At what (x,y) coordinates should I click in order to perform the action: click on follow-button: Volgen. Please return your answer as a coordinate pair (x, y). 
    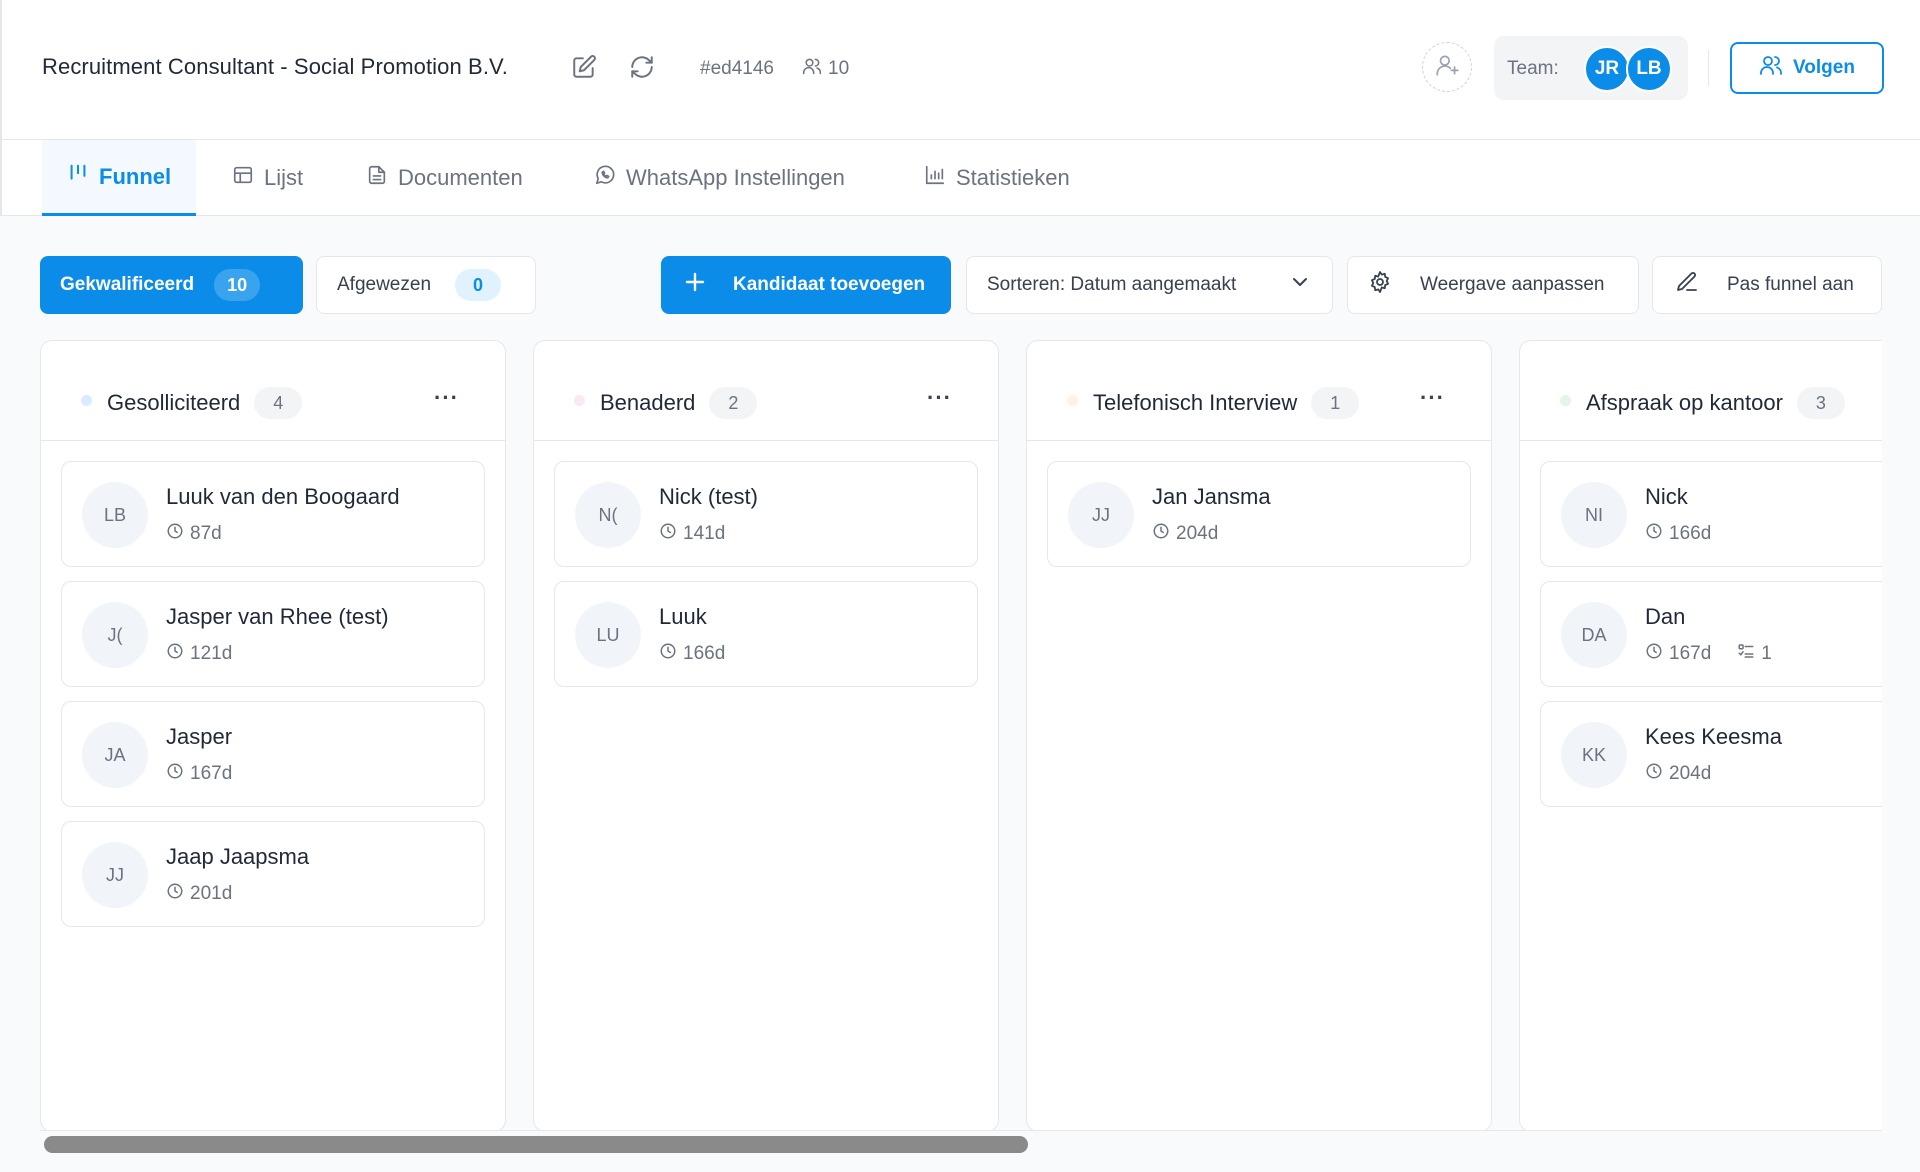
    Looking at the image, I should click on (1807, 68).